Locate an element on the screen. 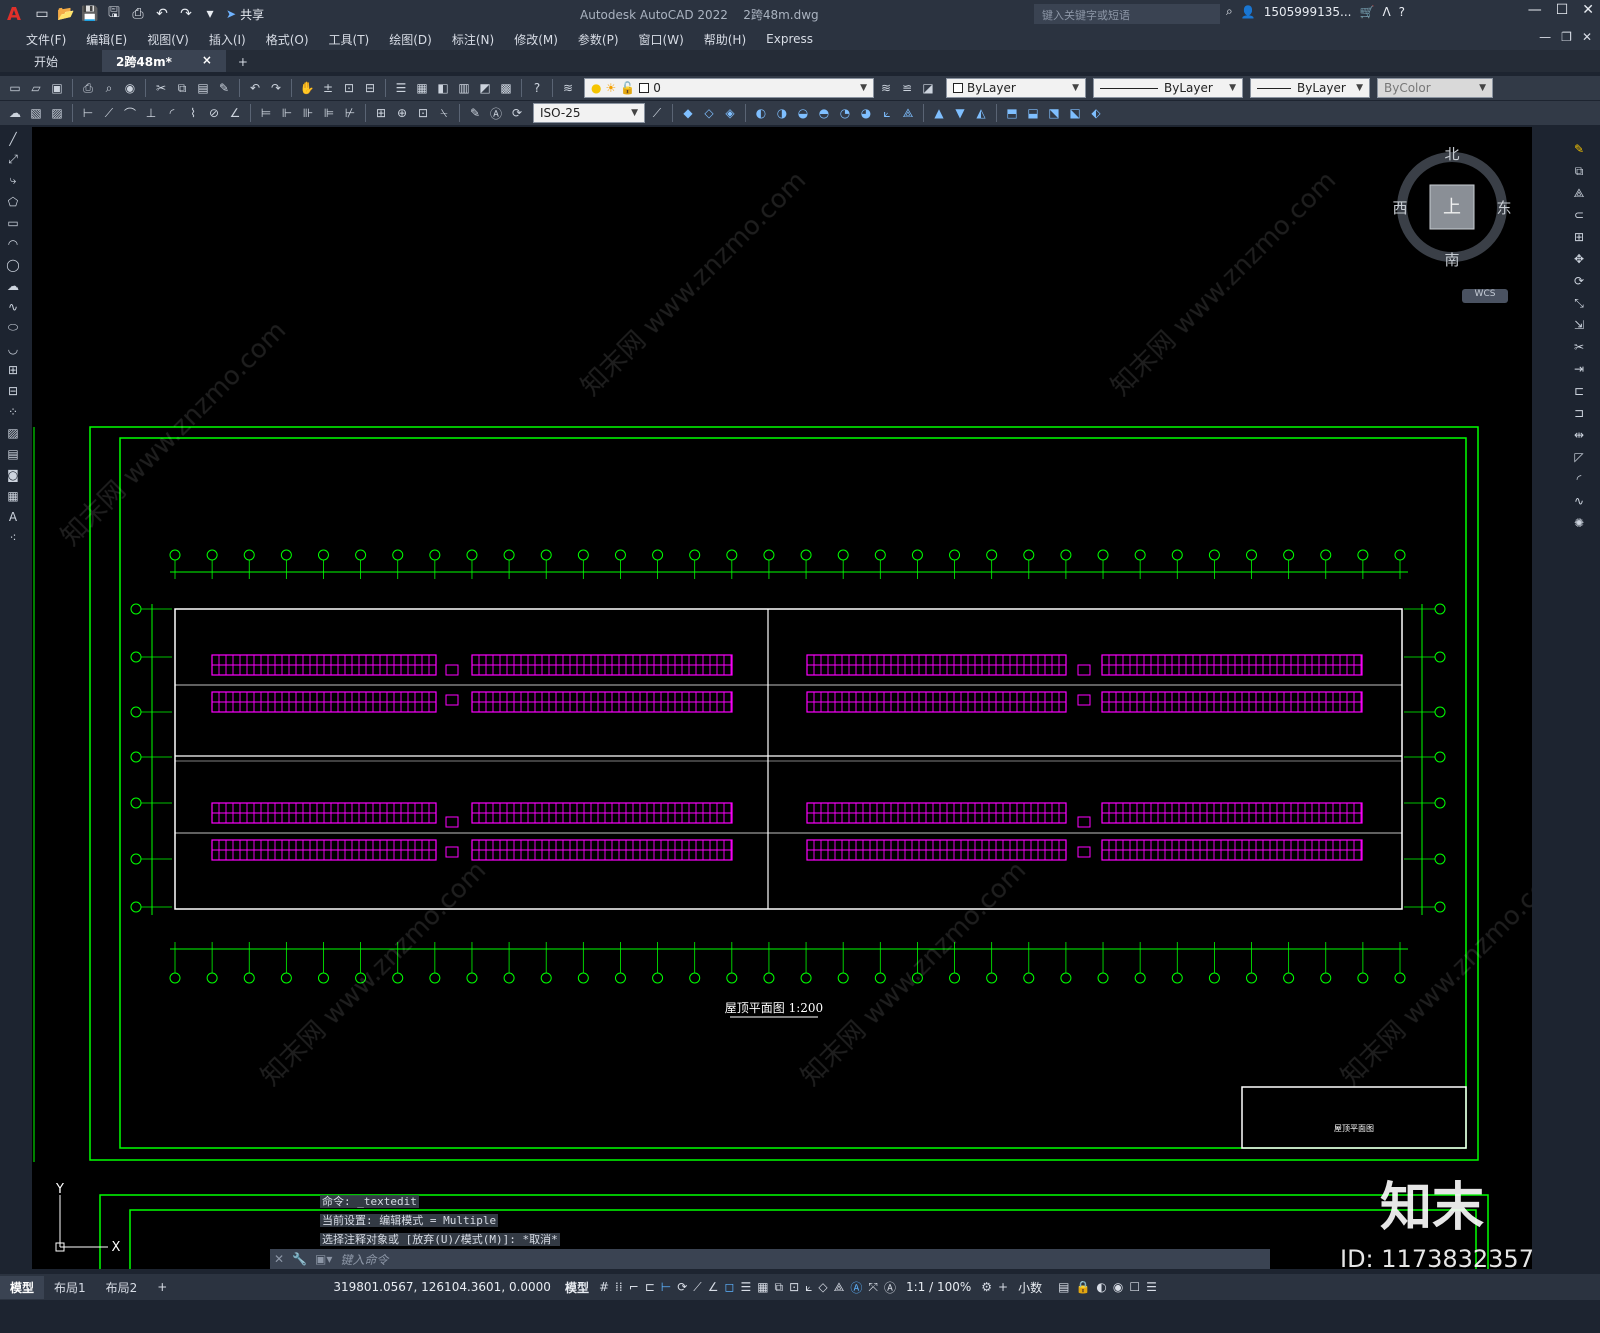 The width and height of the screenshot is (1600, 1333). color-dropdown: ByLayer ▼ is located at coordinates (1016, 88).